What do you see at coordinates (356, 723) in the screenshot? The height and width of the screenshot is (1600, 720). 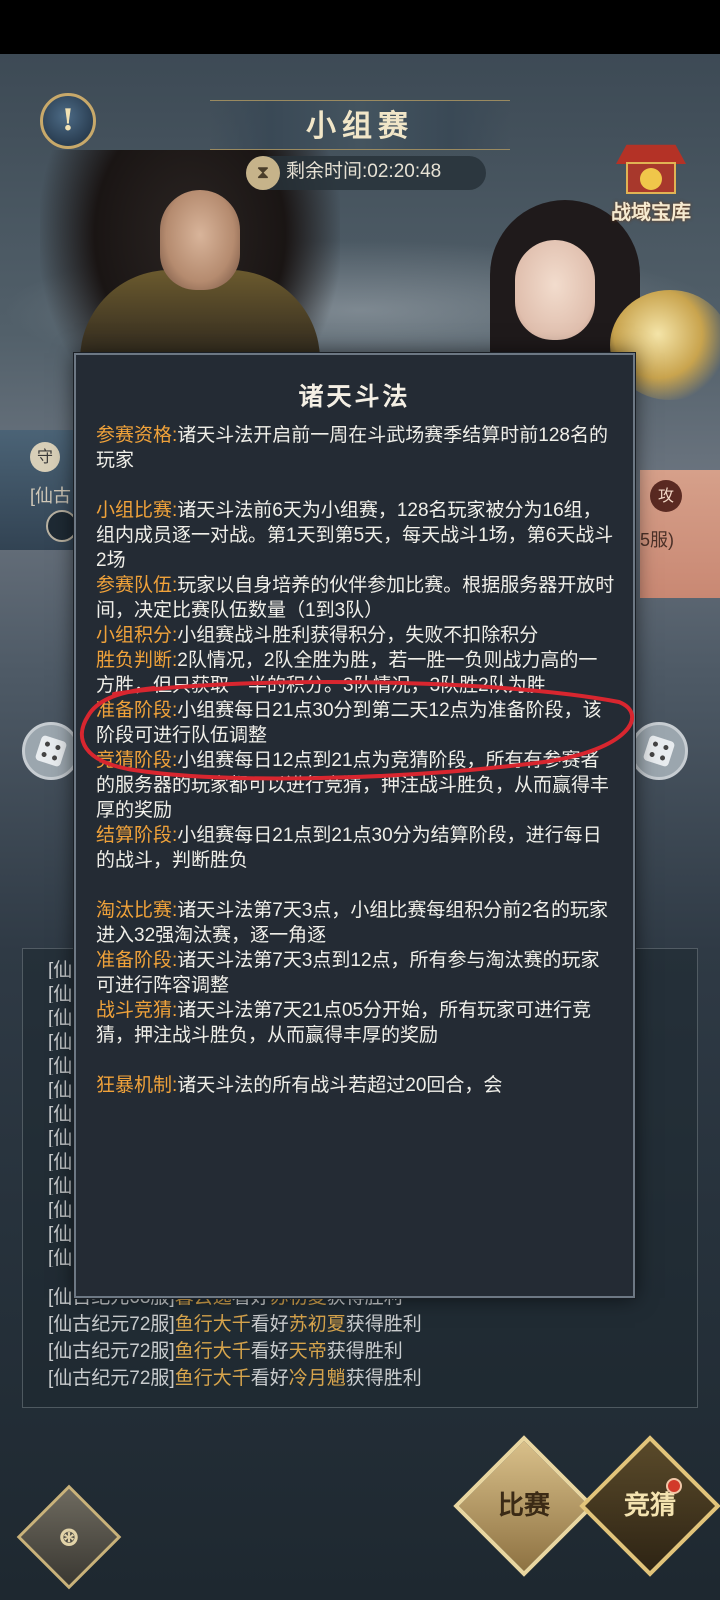 I see `rule-paragraph: 准备阶段:小组赛每日21点30分到第二天12点为准备阶段，该阶段可进行队伍调整` at bounding box center [356, 723].